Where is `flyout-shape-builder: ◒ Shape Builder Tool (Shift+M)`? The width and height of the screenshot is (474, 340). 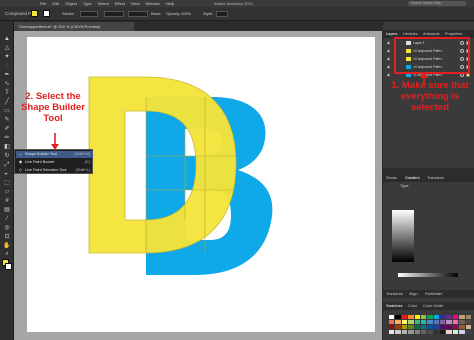
flyout-shape-builder: ◒ Shape Builder Tool (Shift+M) is located at coordinates (54, 154).